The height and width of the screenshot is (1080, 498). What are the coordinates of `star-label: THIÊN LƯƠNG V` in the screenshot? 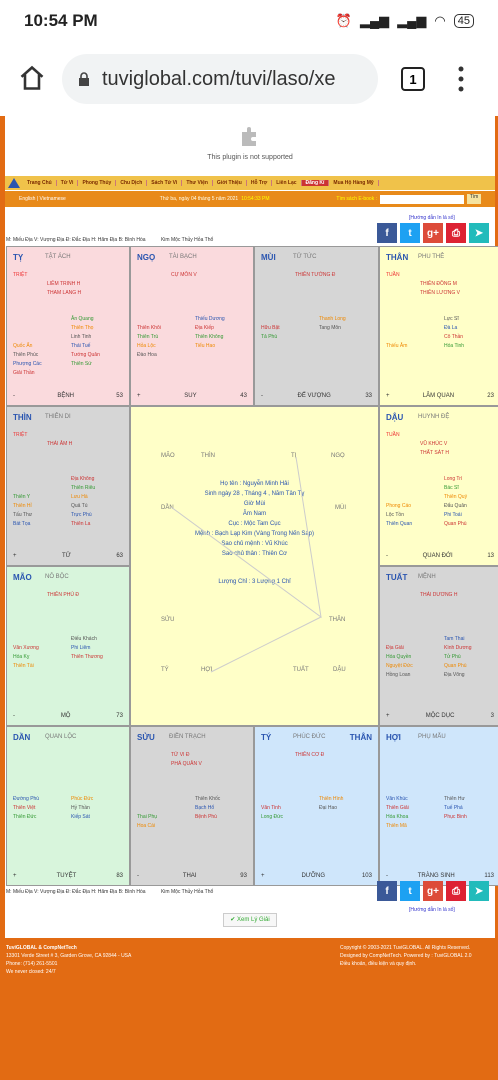 It's located at (440, 293).